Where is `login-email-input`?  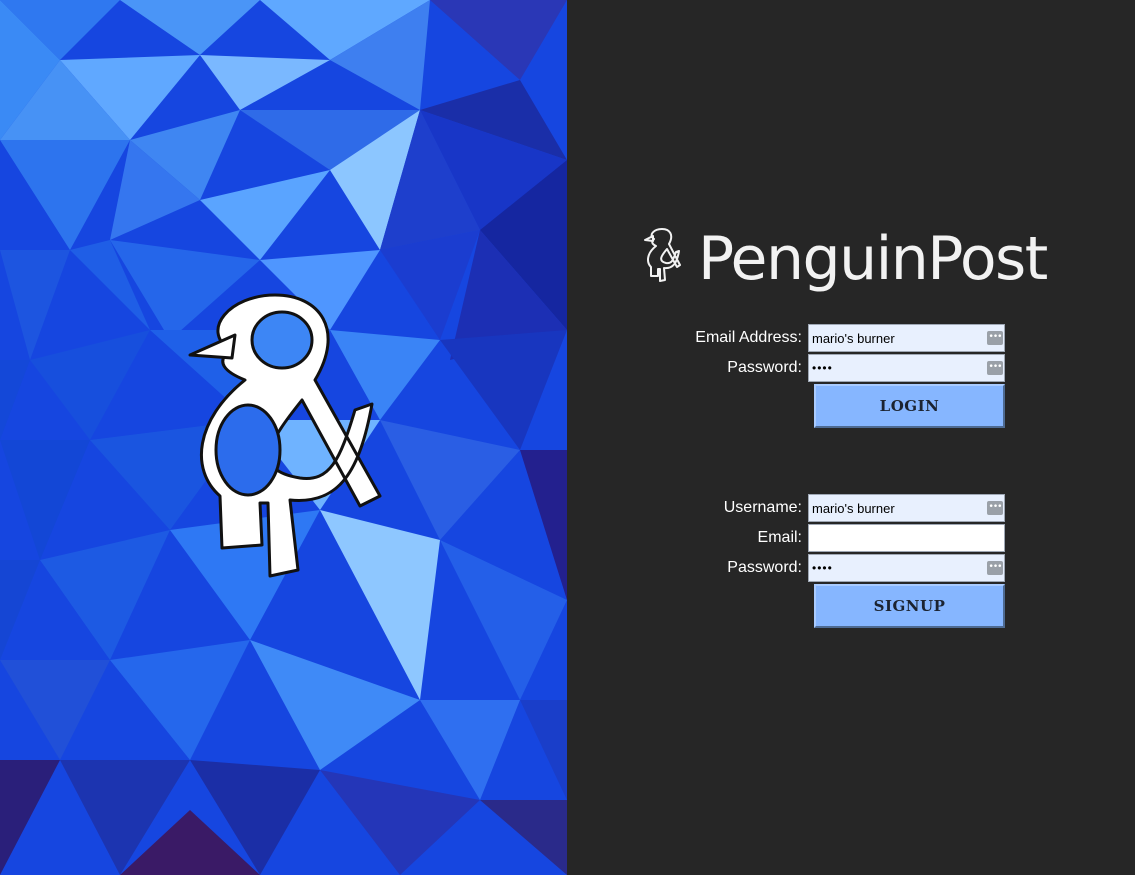 login-email-input is located at coordinates (898, 338).